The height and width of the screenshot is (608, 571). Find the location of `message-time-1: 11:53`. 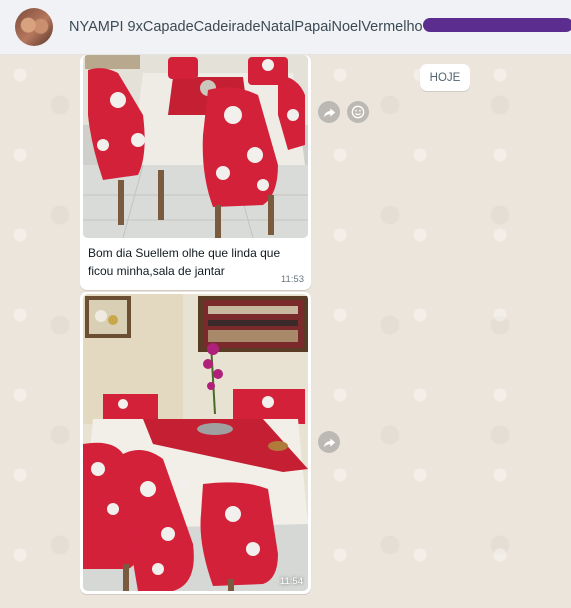

message-time-1: 11:53 is located at coordinates (292, 279).